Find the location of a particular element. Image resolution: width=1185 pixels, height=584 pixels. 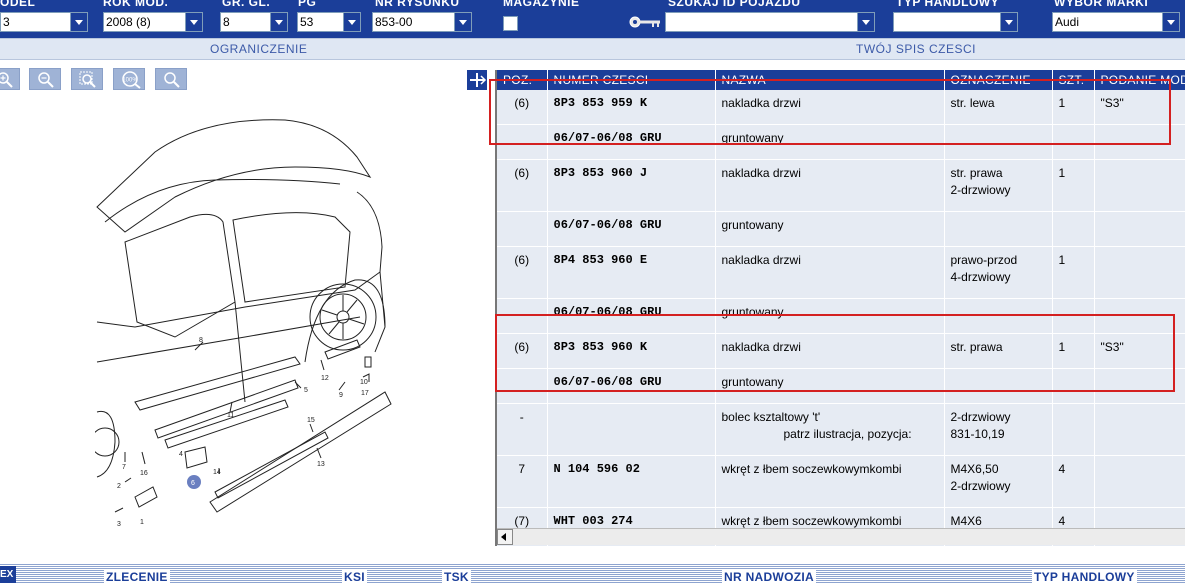

zoom-100-icon: 100% is located at coordinates (132, 80).